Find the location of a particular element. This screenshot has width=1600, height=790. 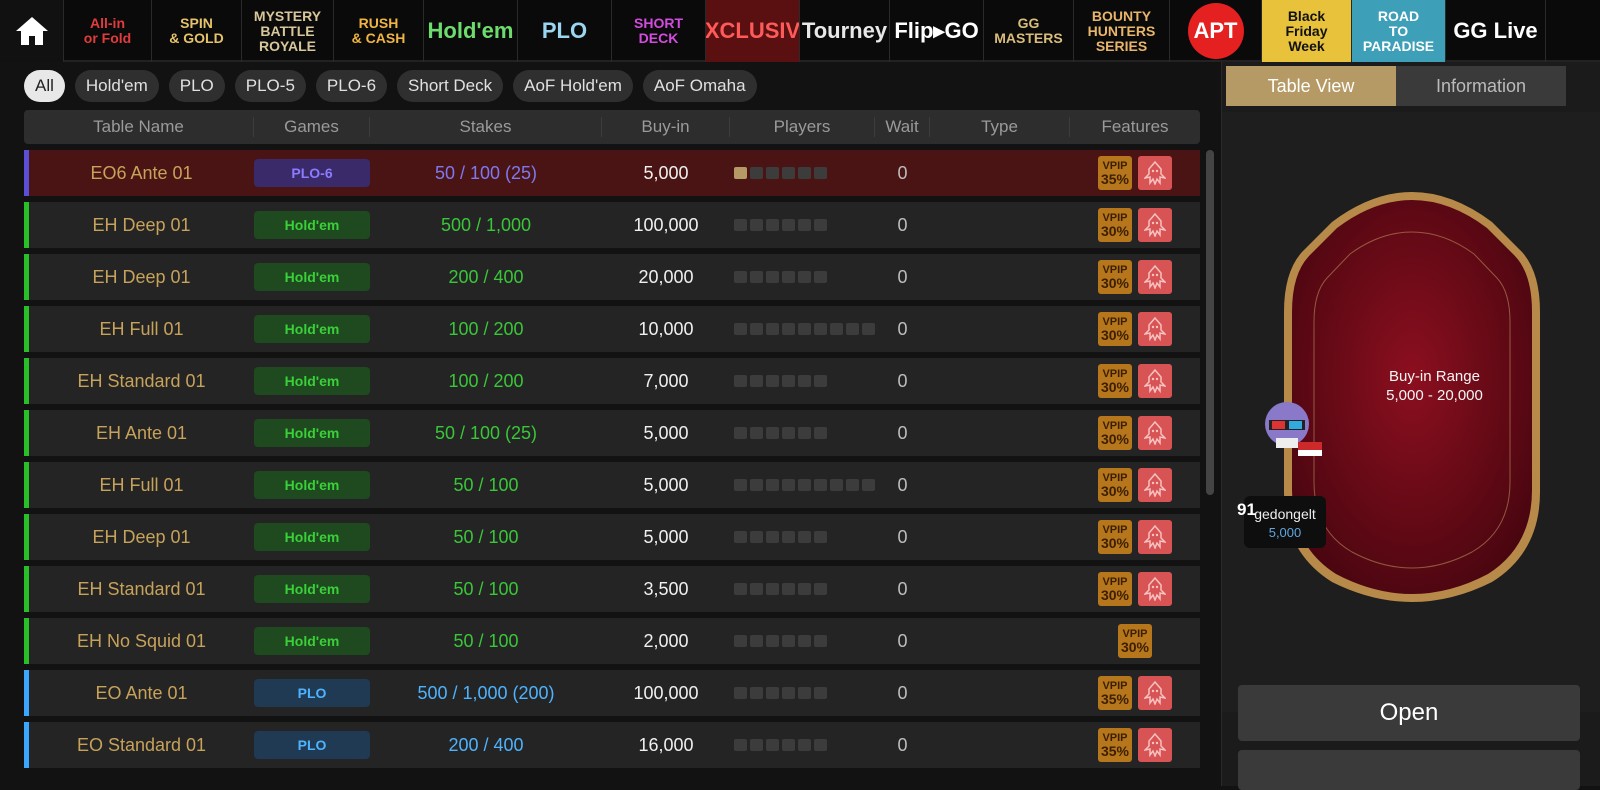

col-features: Features is located at coordinates (1135, 127).